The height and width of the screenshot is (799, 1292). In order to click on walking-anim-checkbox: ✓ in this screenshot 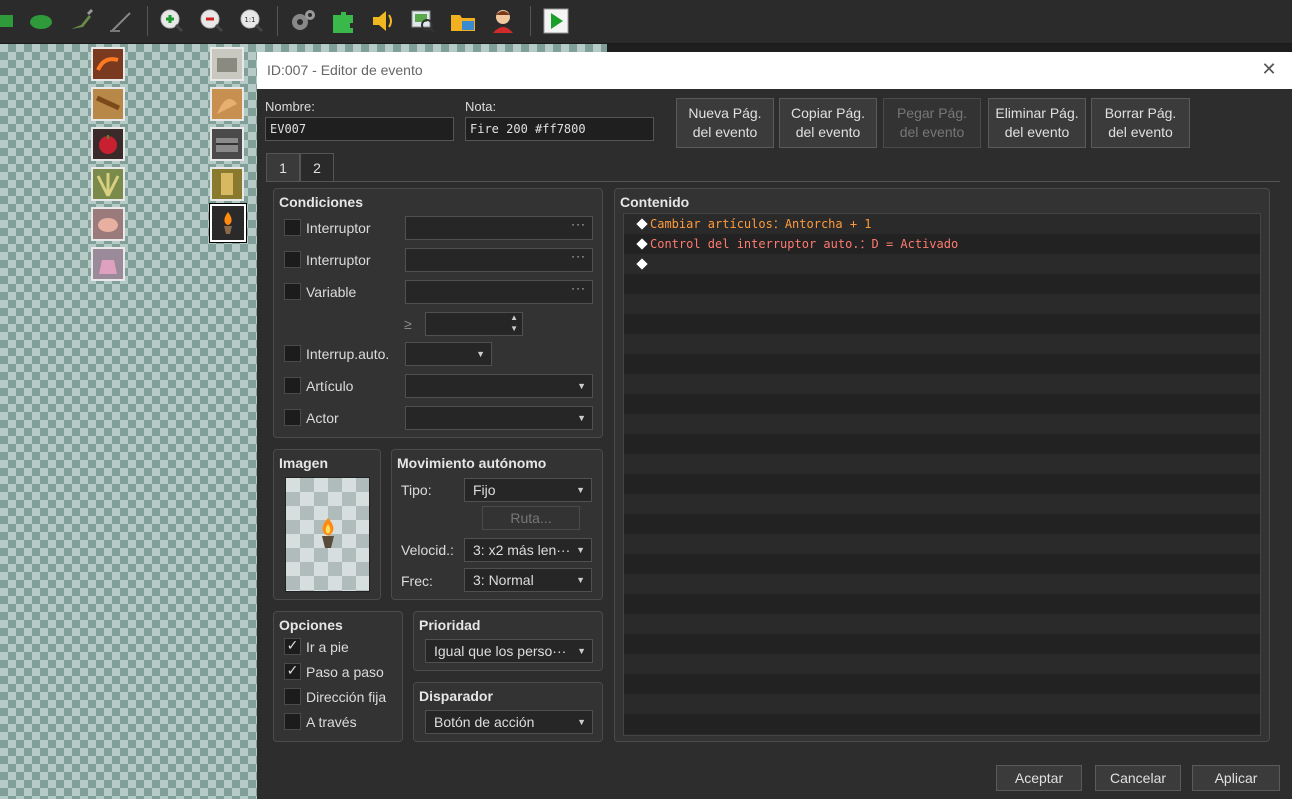, I will do `click(292, 646)`.